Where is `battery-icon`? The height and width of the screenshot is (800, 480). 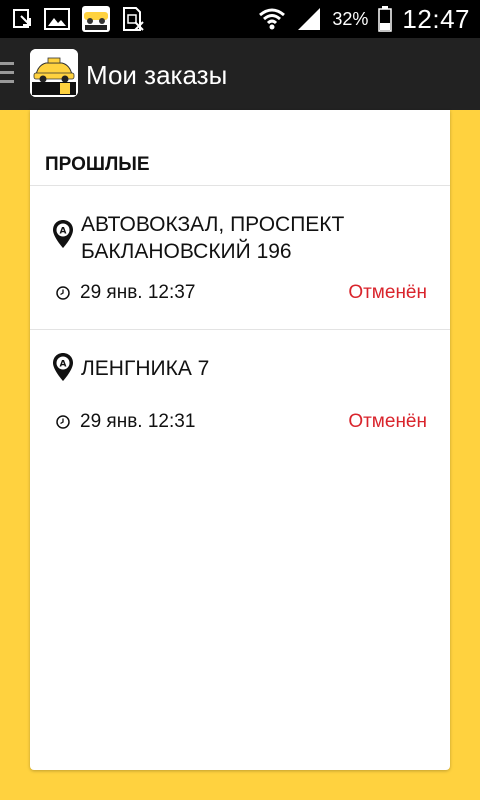
battery-icon is located at coordinates (385, 19).